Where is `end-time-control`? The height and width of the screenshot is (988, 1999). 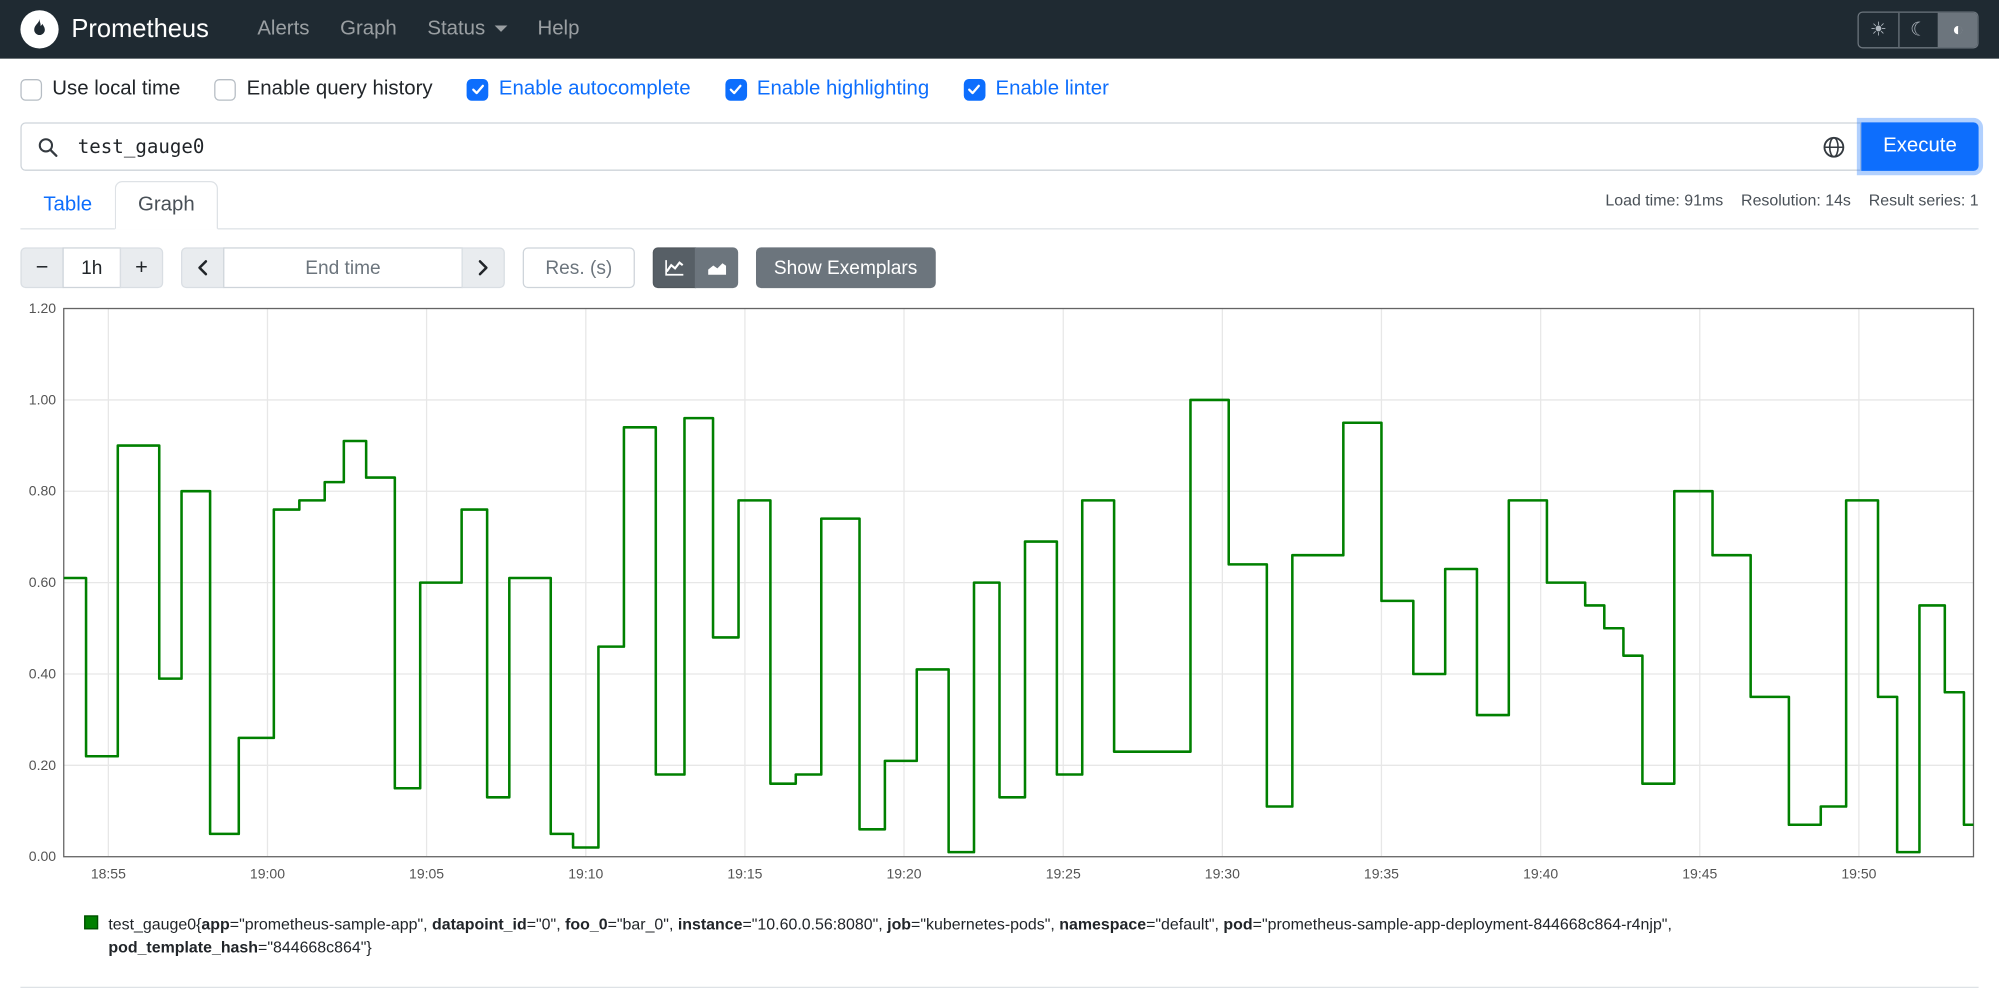
end-time-control is located at coordinates (343, 268).